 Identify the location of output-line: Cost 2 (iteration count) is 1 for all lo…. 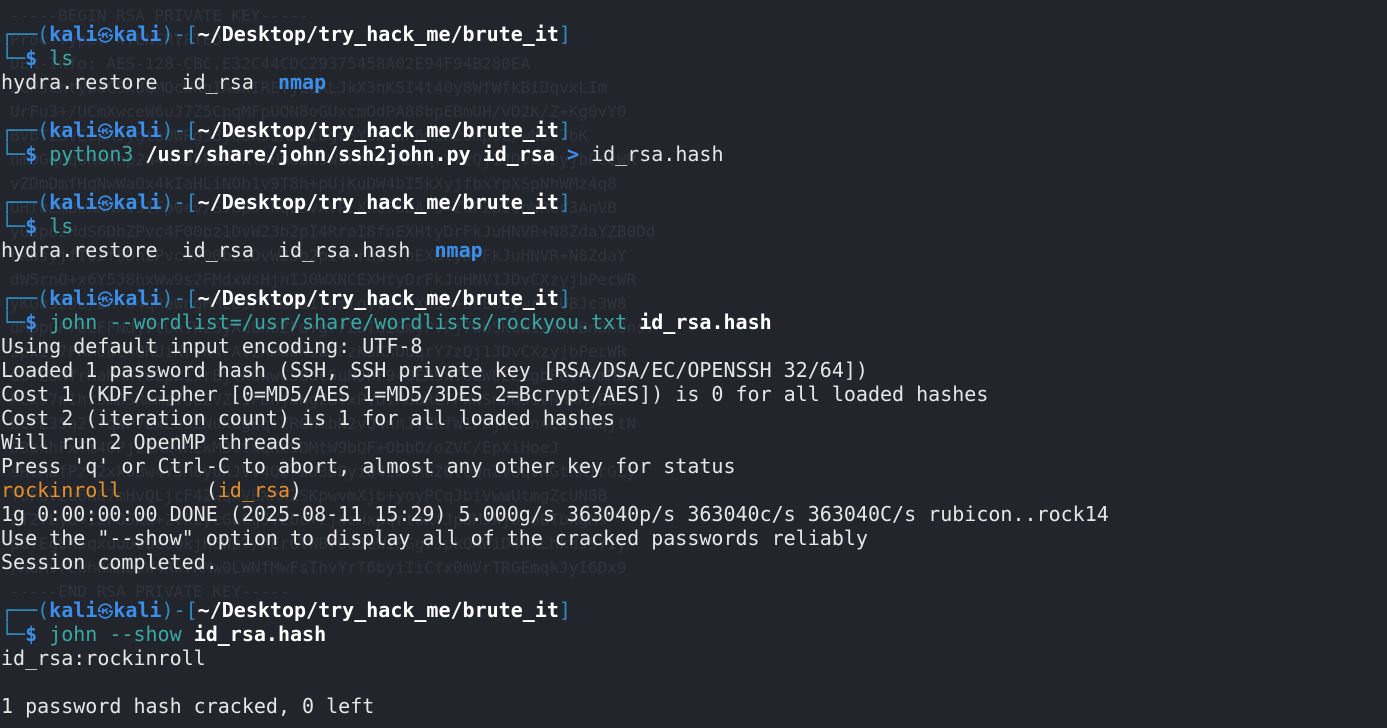
(555, 418).